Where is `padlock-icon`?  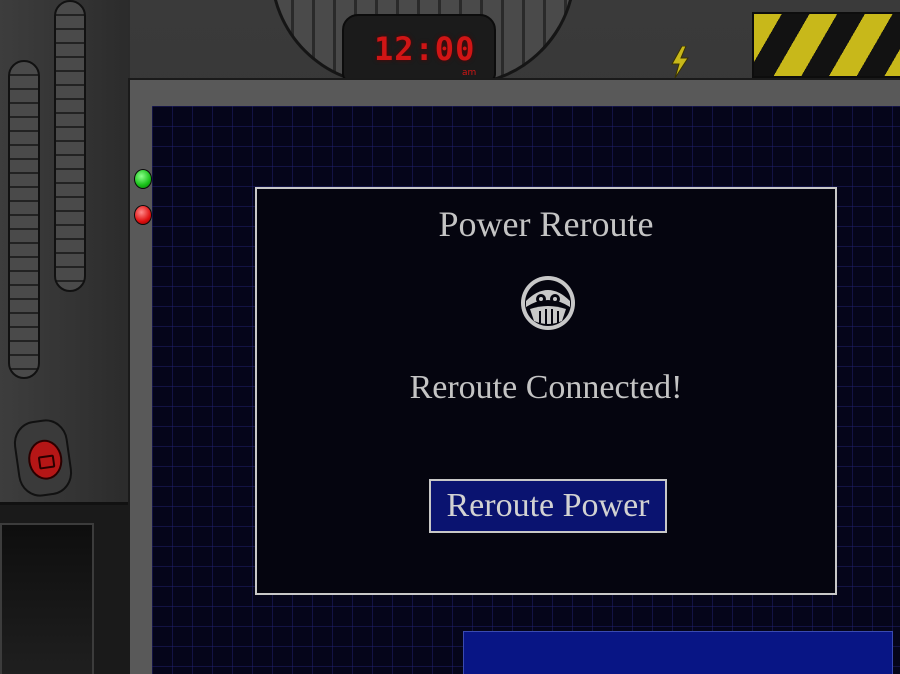
padlock-icon is located at coordinates (45, 459).